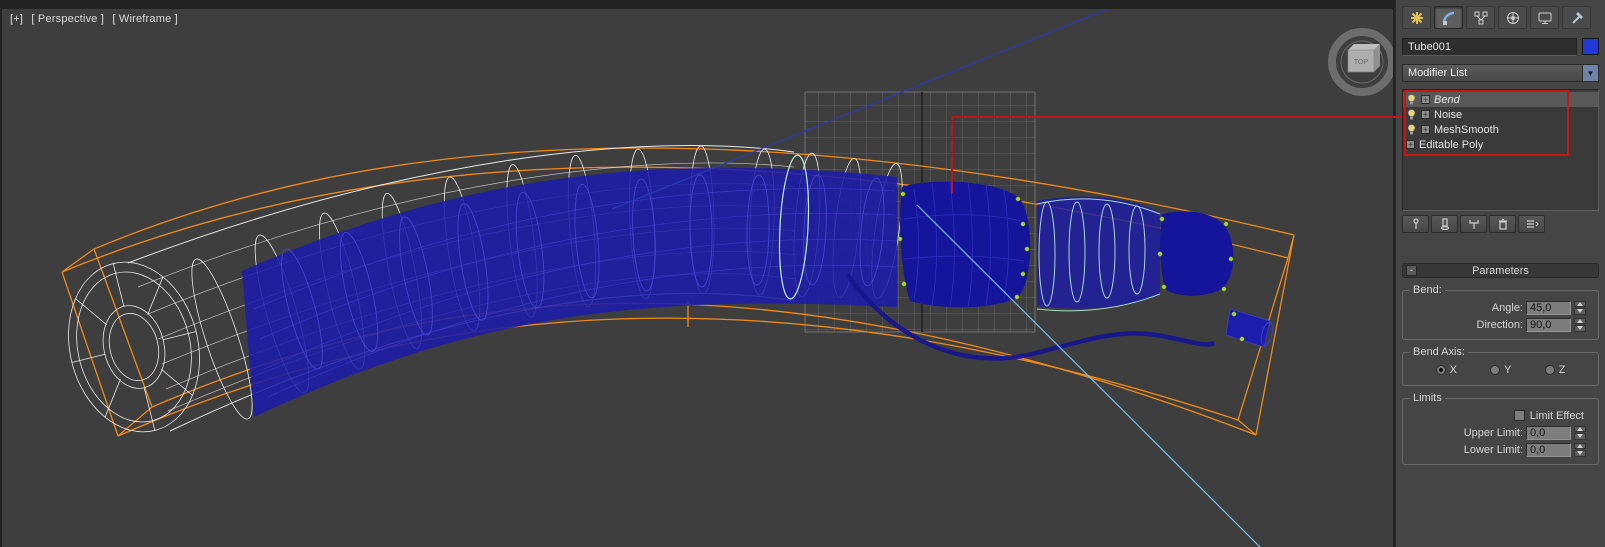  Describe the element at coordinates (1411, 270) in the screenshot. I see `collapse-icon: -` at that location.